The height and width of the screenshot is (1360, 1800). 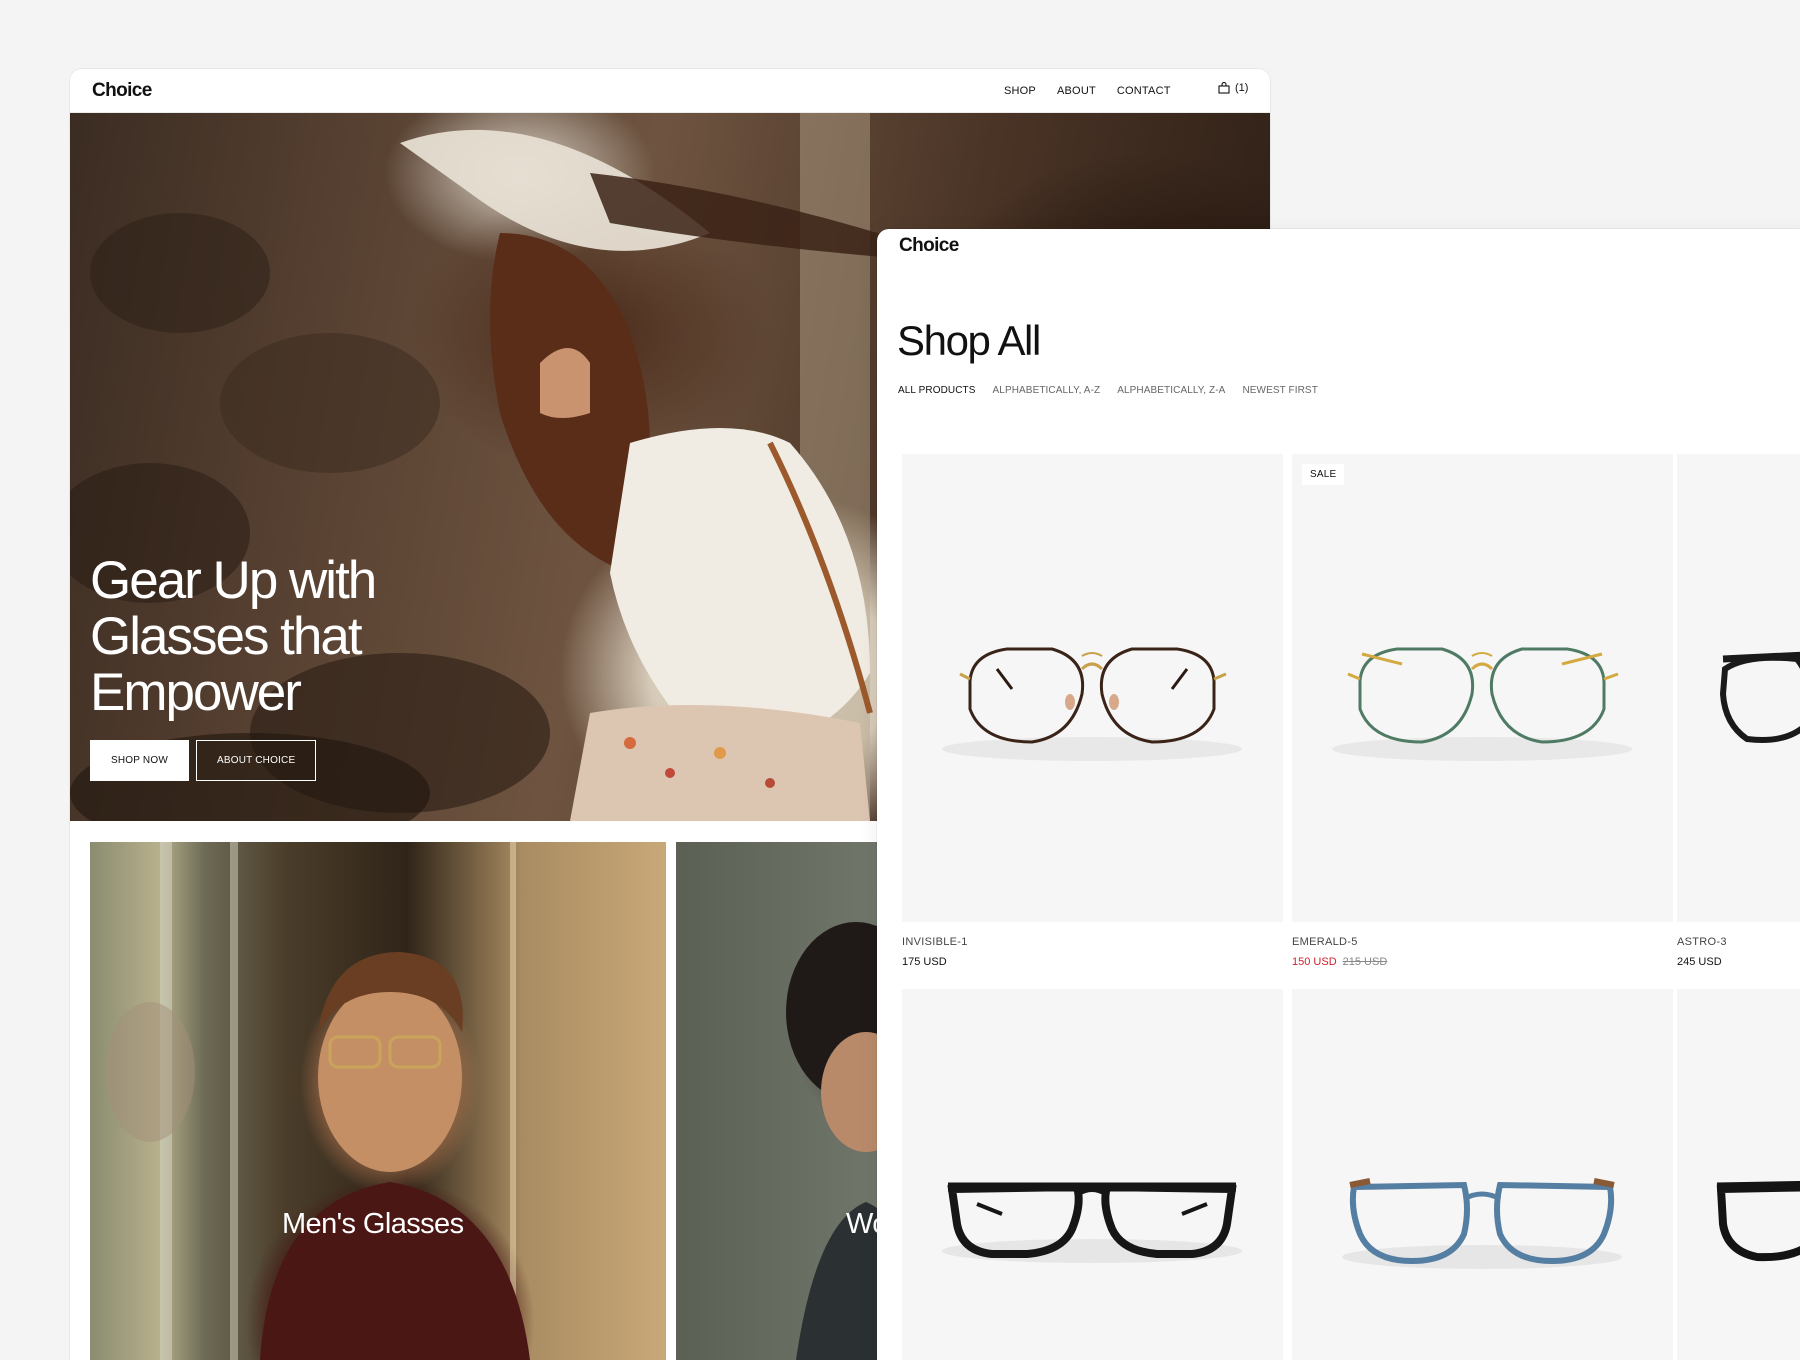 I want to click on product-card-astro-3: ASTRO-3 245 USD, so click(x=1738, y=711).